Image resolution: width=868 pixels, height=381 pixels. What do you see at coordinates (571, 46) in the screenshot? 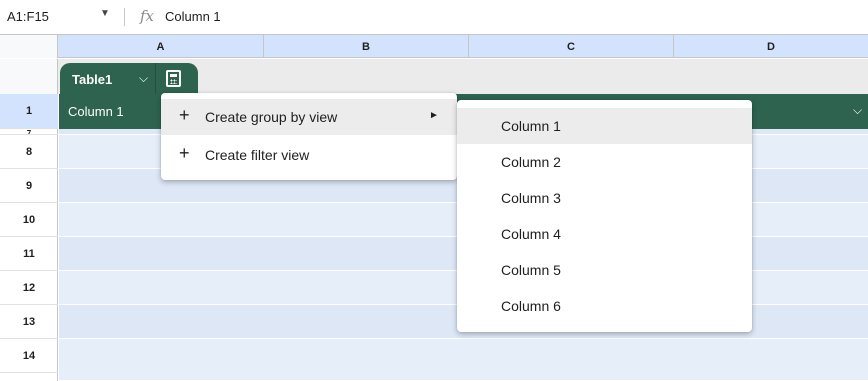
I see `column-header-c: C` at bounding box center [571, 46].